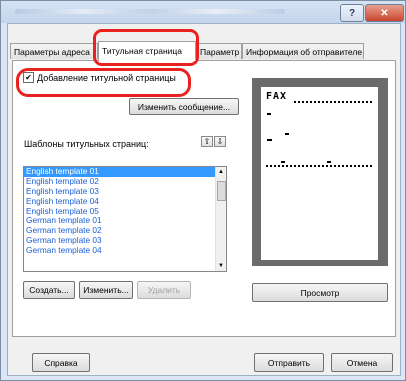 The image size is (406, 381). I want to click on help-button: Справка, so click(61, 362).